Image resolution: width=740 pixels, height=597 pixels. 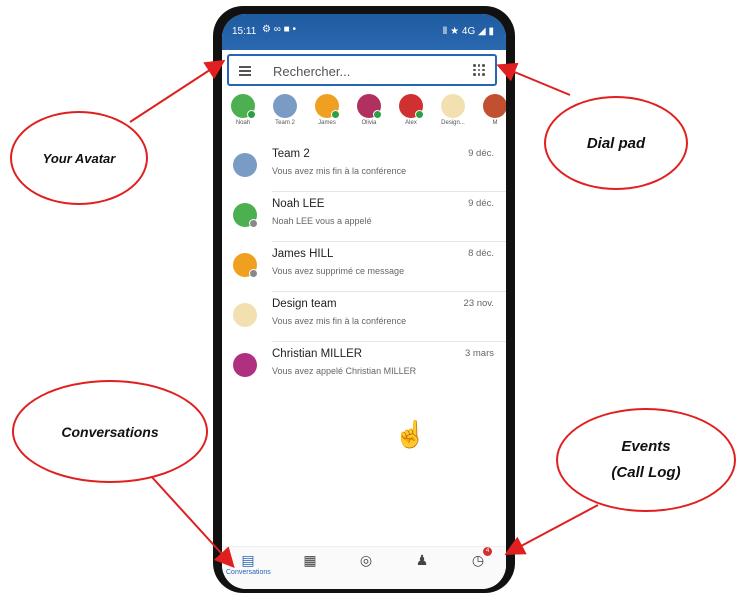 What do you see at coordinates (646, 460) in the screenshot?
I see `callout-events: Events (Call Log)` at bounding box center [646, 460].